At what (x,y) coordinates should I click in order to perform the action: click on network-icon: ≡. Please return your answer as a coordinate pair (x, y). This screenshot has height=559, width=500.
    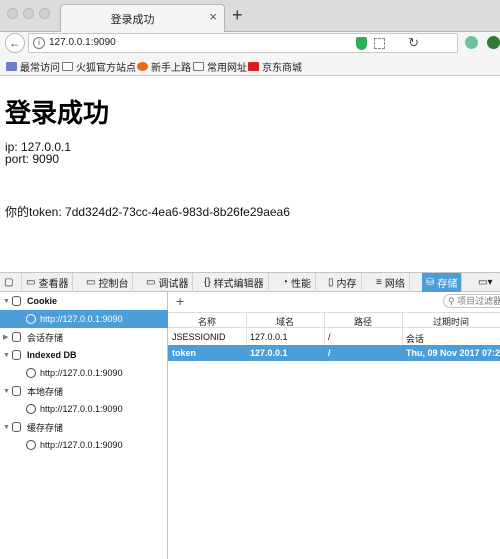
    Looking at the image, I should click on (379, 282).